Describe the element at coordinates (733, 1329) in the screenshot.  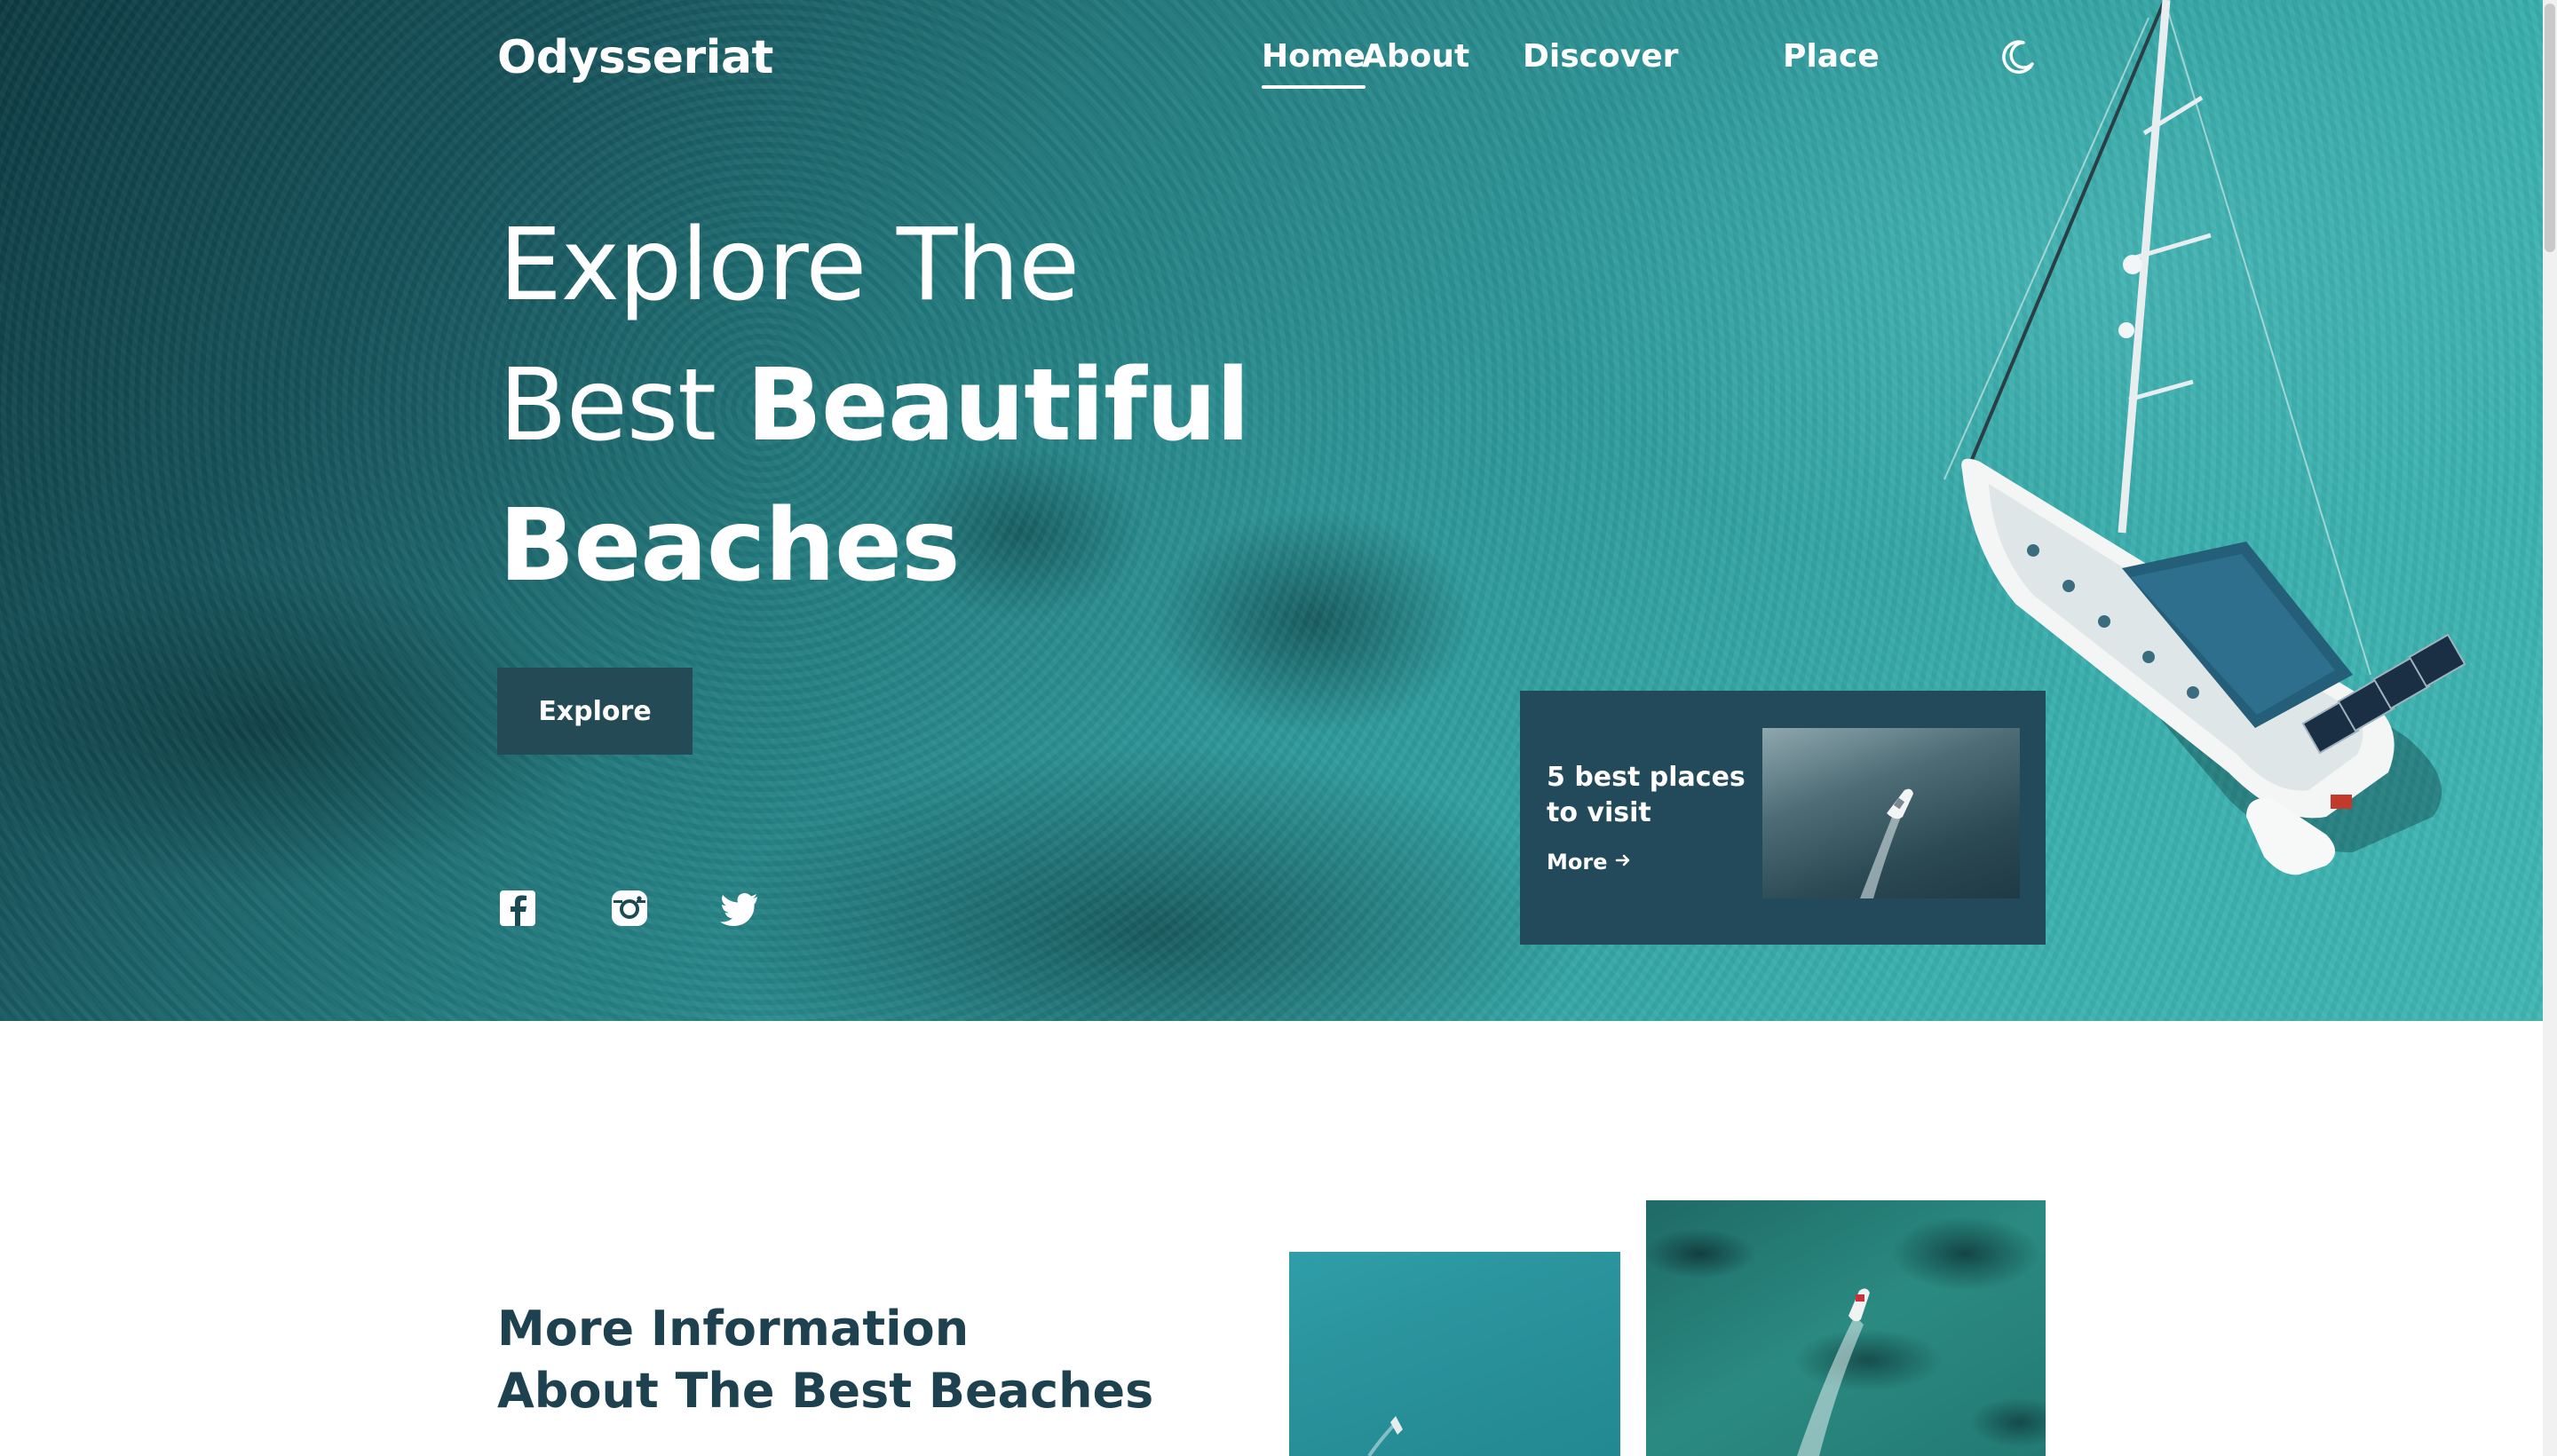
I see `info-title-line1: More Information` at that location.